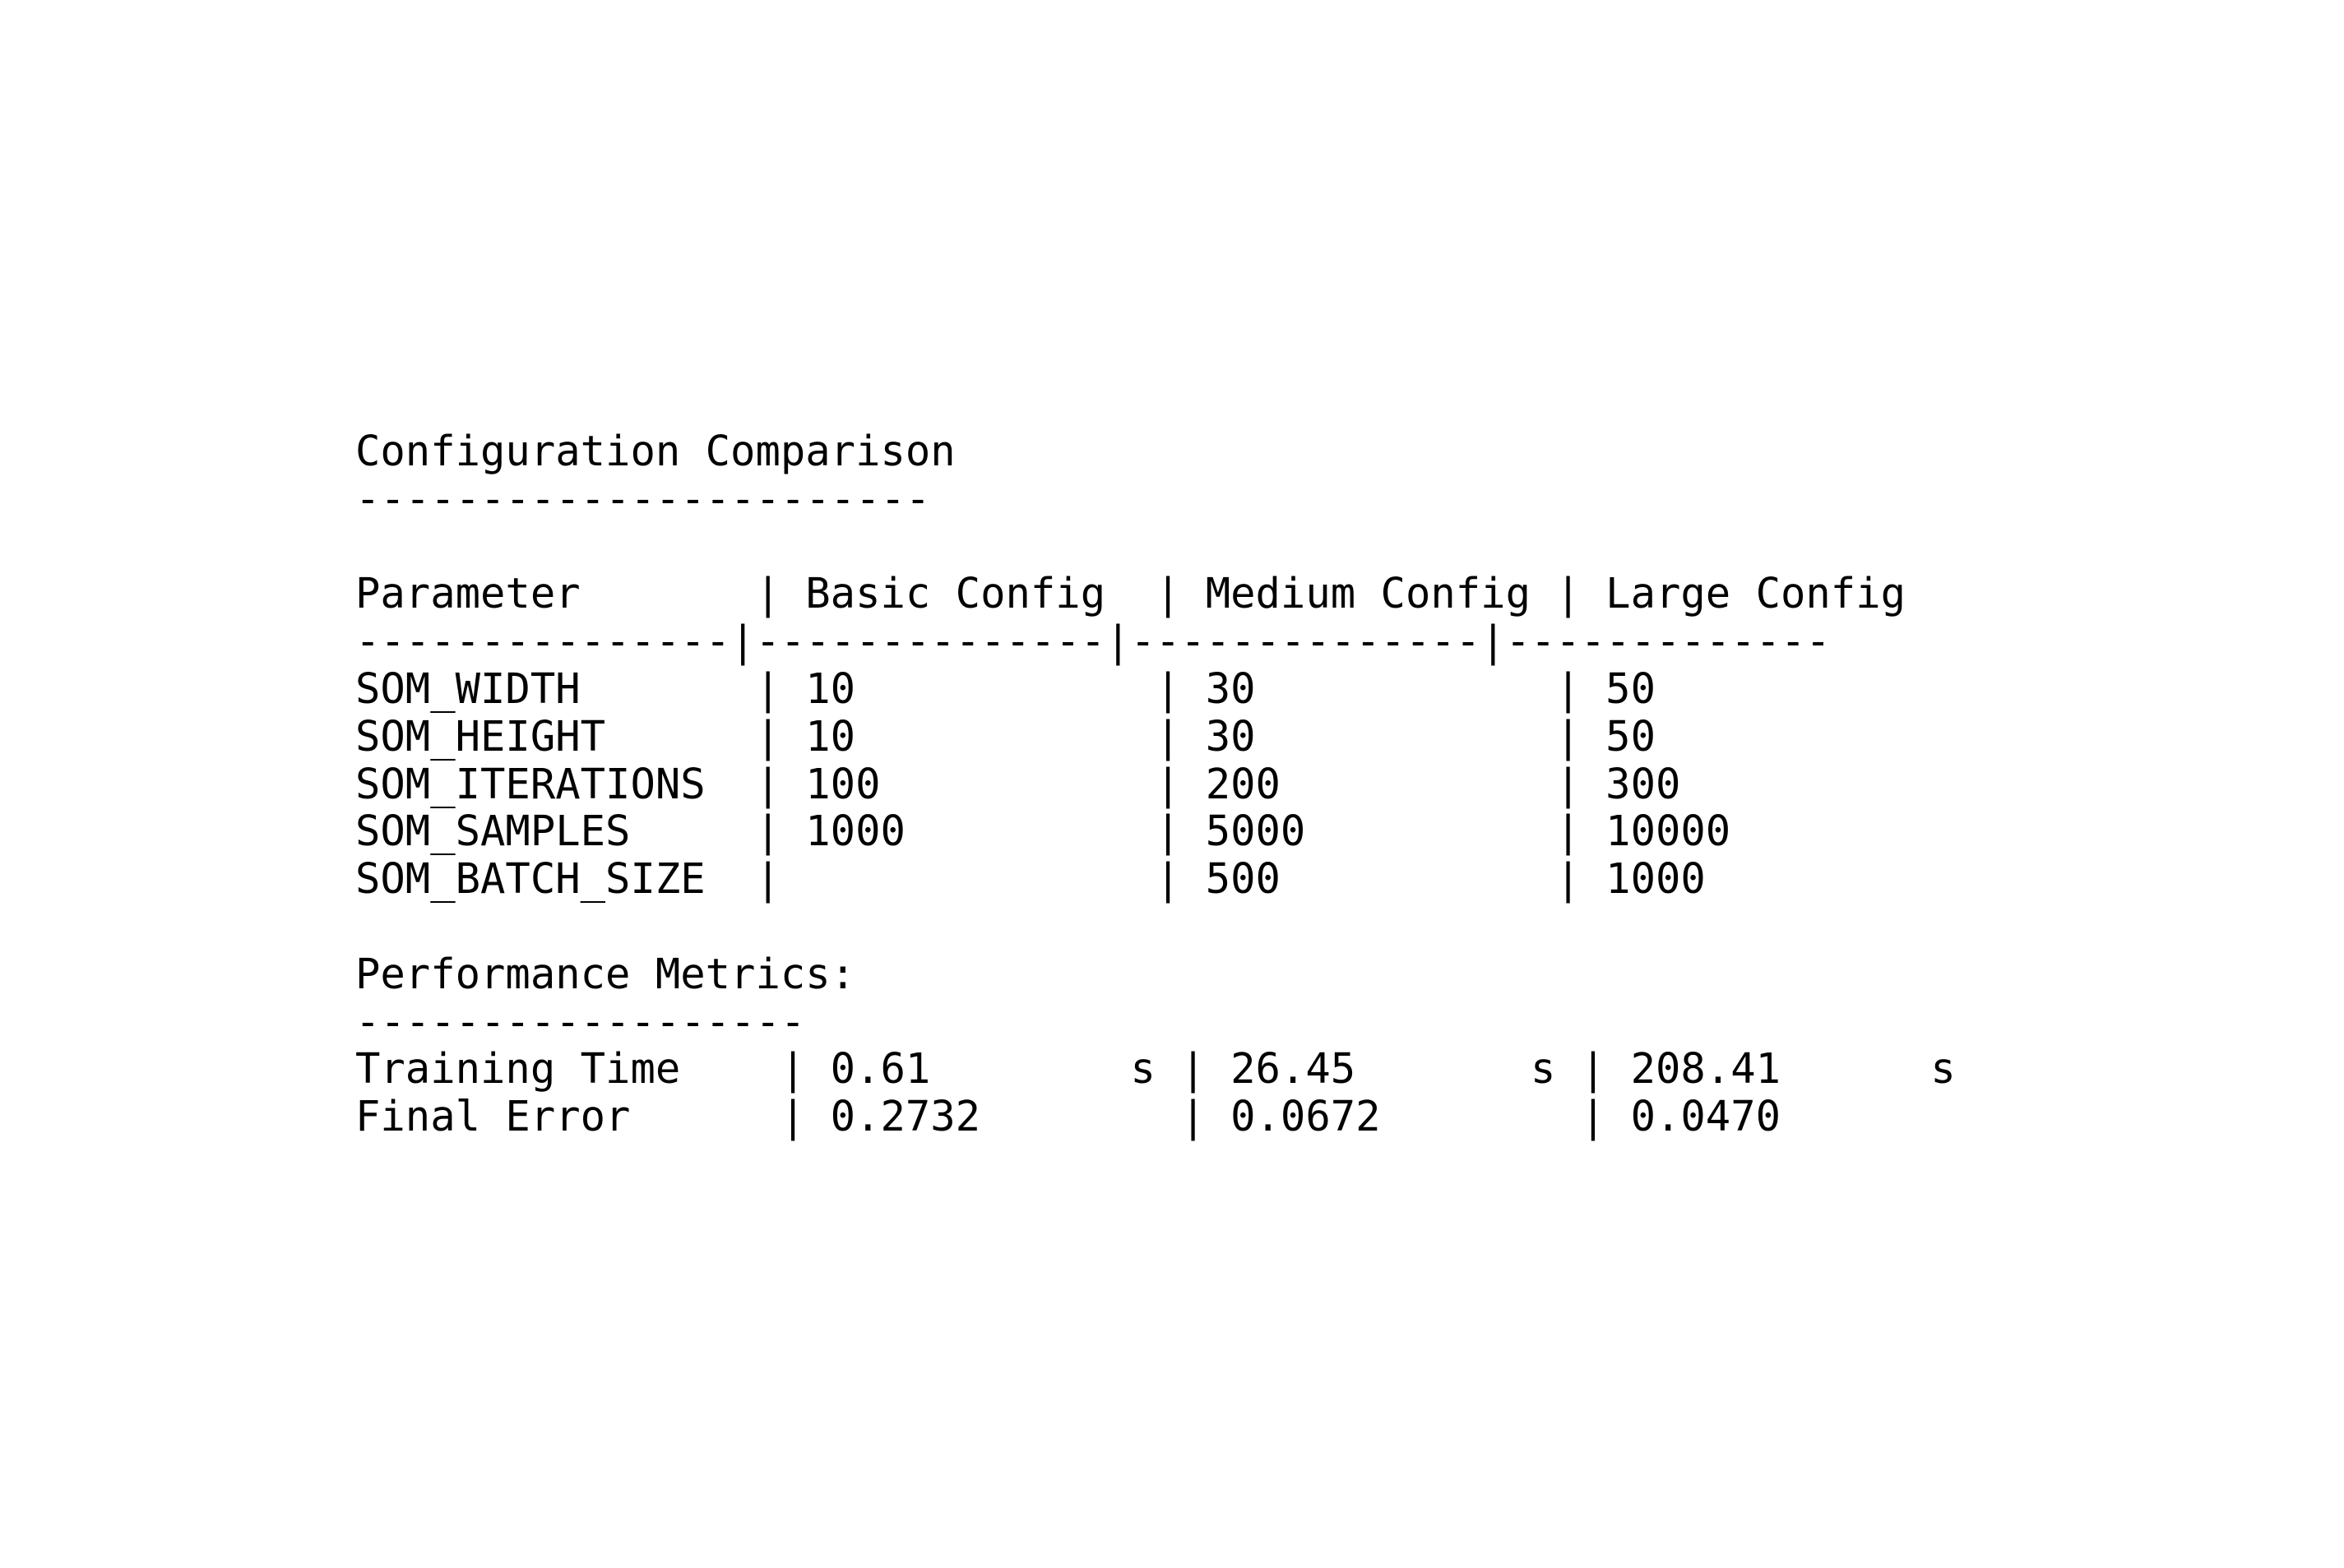  What do you see at coordinates (1006, 688) in the screenshot?
I see `table-row: SOM_WIDTH | 10 | 30 | 50` at bounding box center [1006, 688].